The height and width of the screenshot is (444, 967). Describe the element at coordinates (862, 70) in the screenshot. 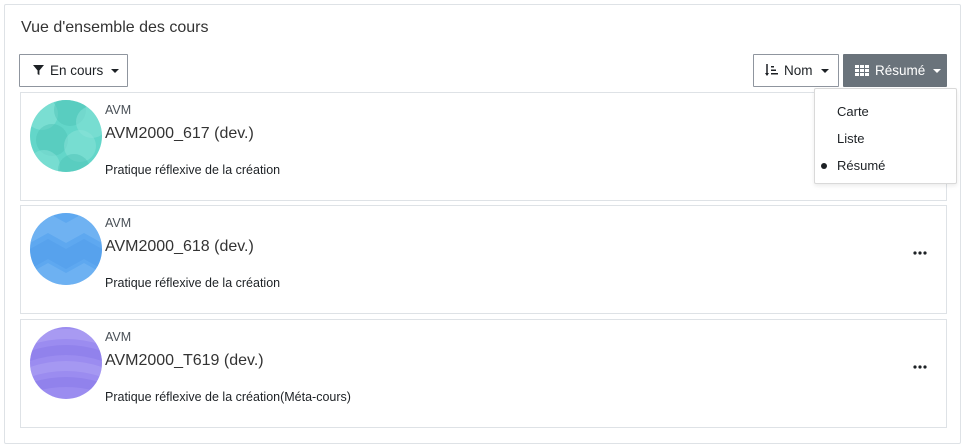

I see `grid-table-icon` at that location.